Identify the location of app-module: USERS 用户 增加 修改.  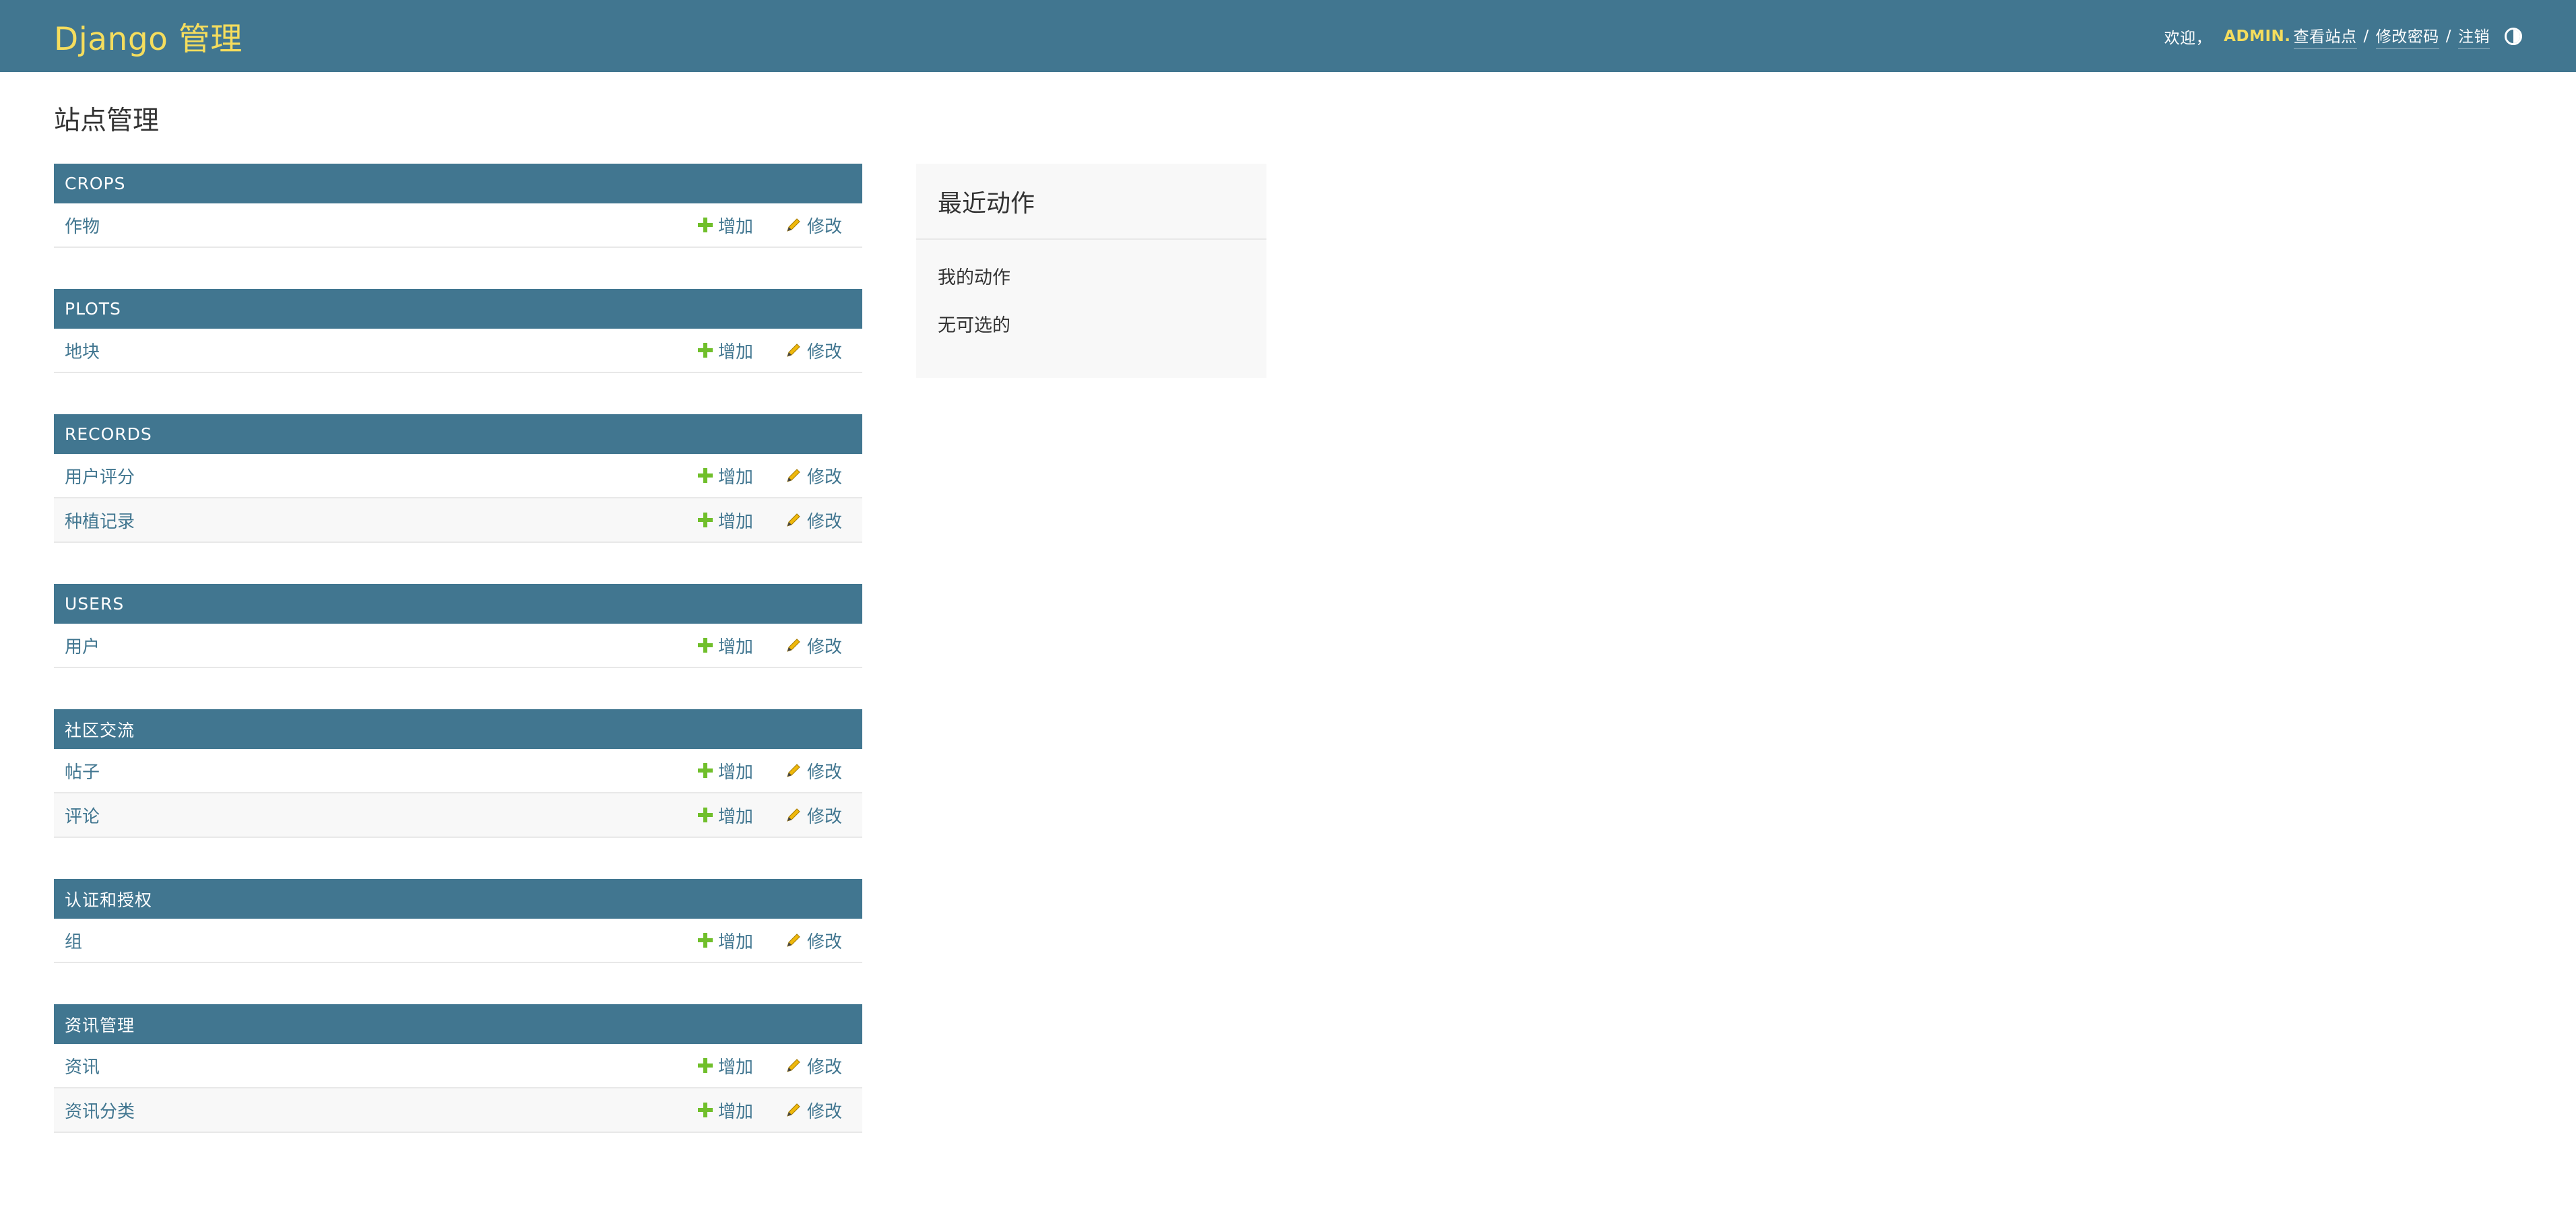
(458, 626).